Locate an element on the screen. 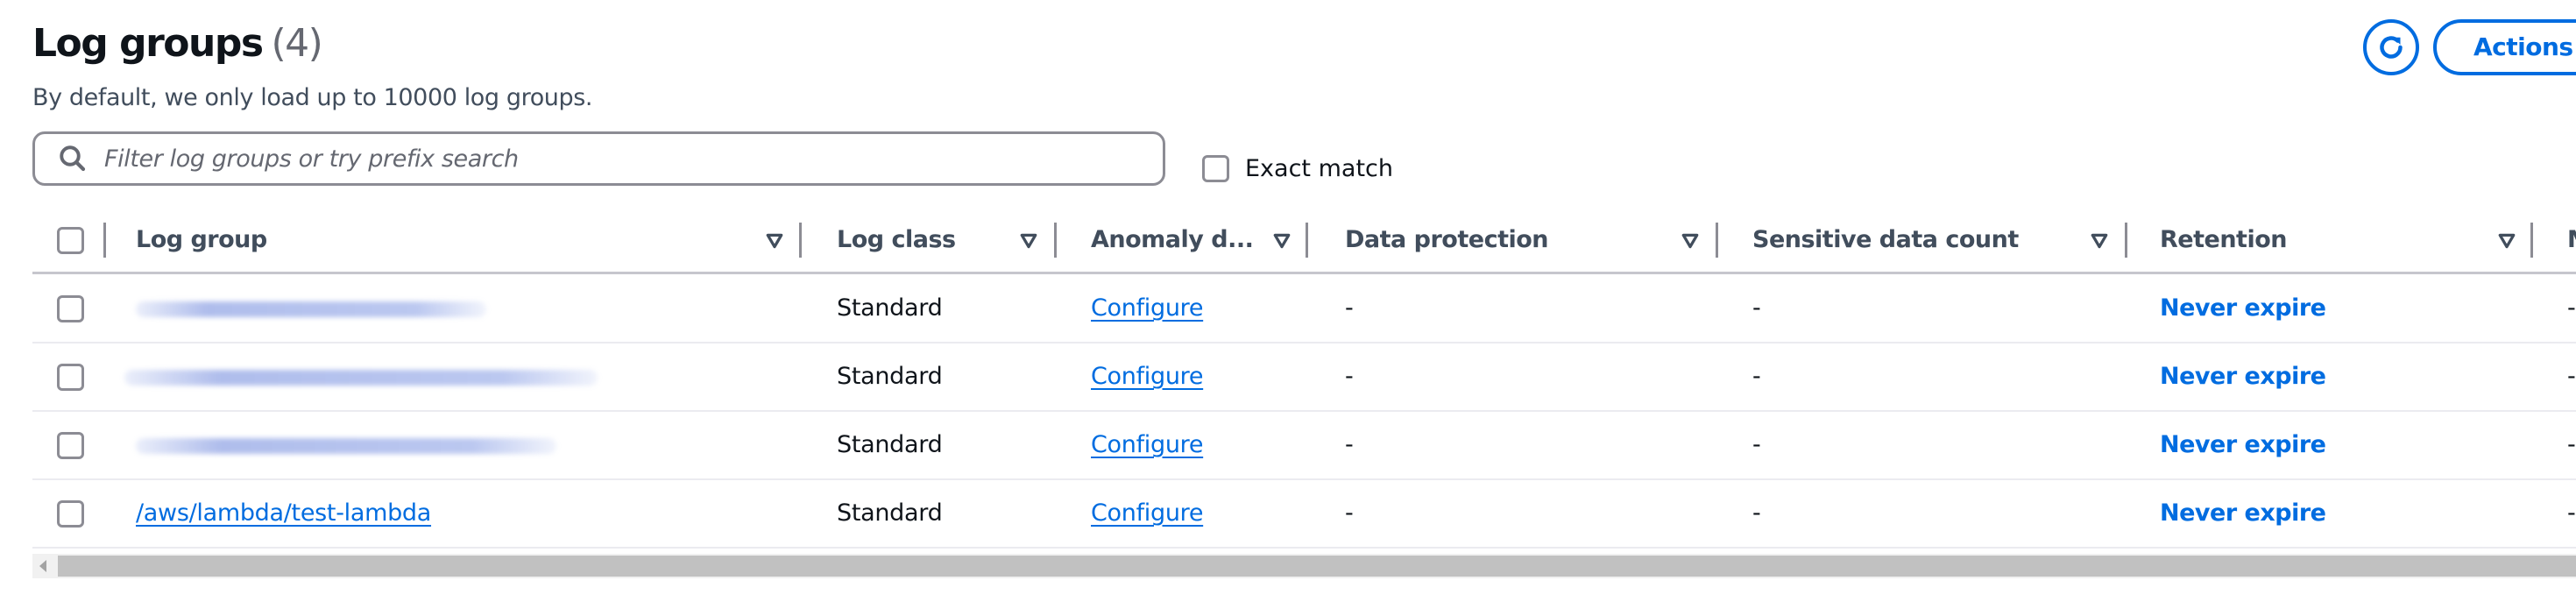  column-header-sensitive-data-count: Sensitive data count is located at coordinates (1885, 240).